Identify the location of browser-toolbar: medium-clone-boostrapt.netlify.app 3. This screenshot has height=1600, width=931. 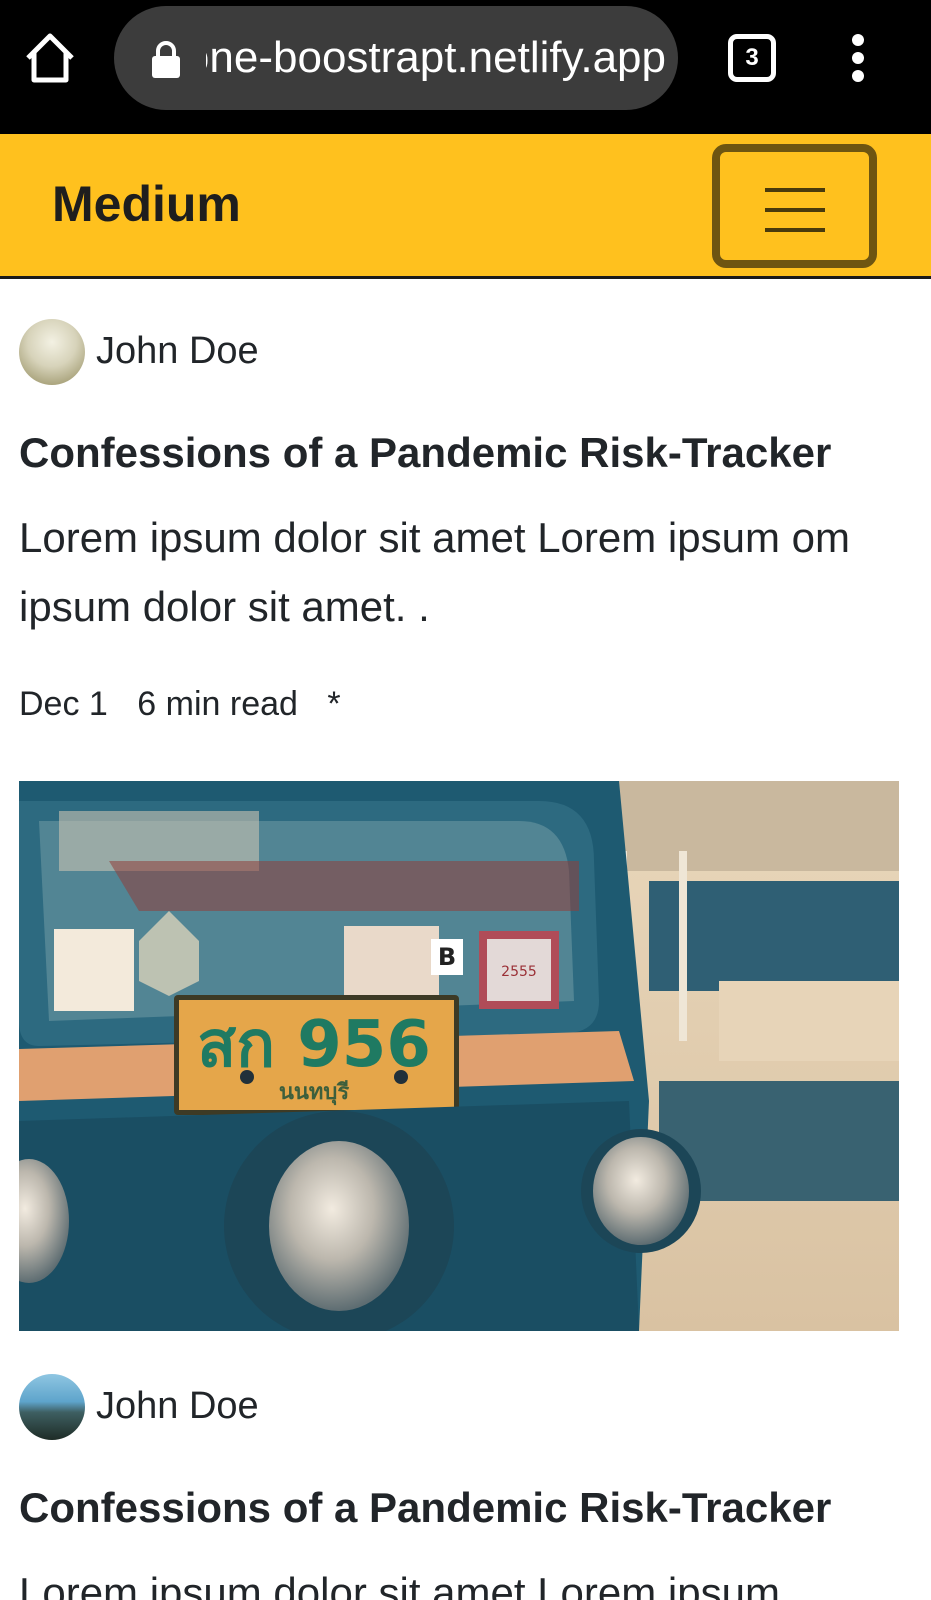
(465, 67).